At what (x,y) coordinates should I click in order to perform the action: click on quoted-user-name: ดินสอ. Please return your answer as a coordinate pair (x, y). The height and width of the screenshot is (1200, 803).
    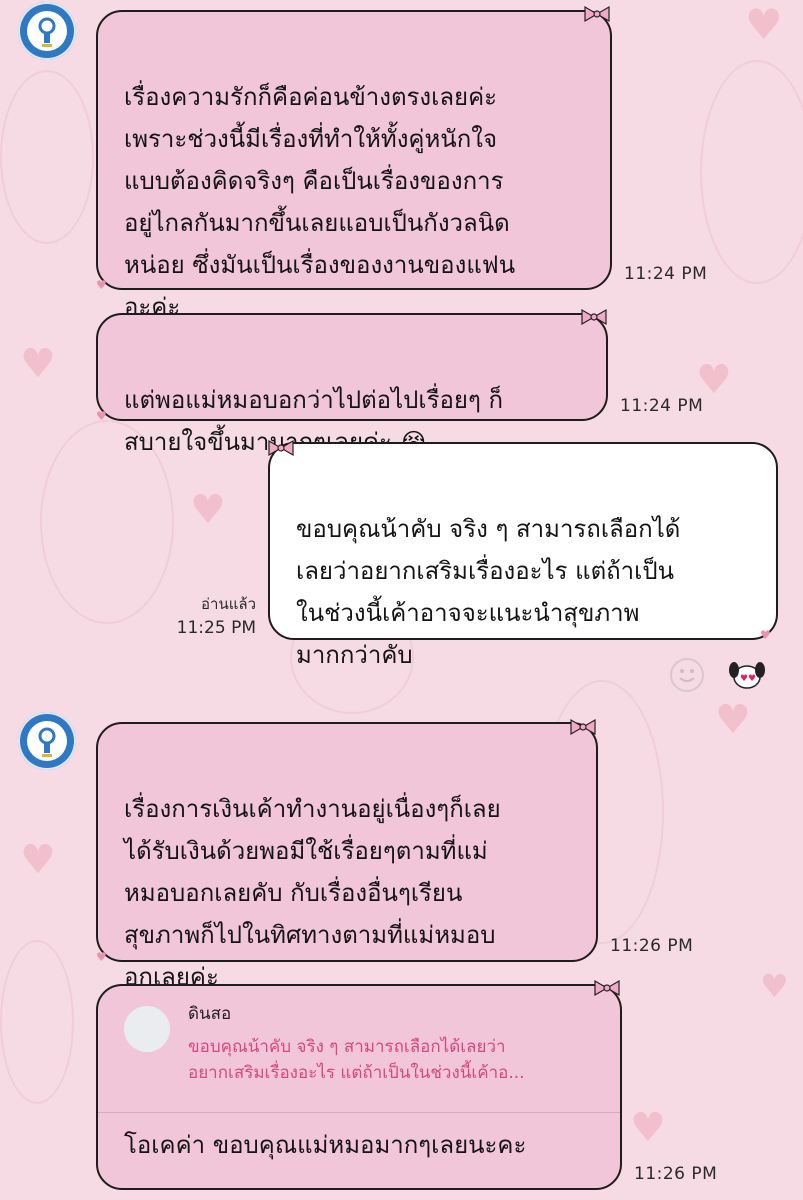
    Looking at the image, I should click on (210, 1014).